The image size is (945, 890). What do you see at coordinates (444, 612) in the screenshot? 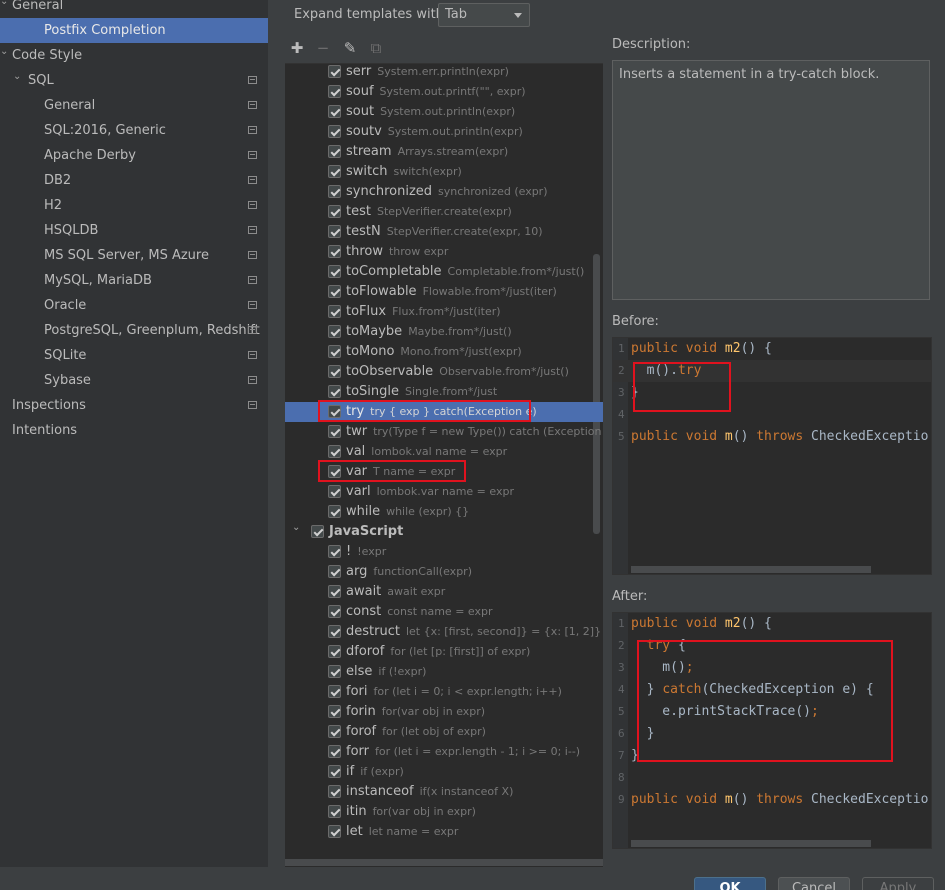
I see `template-row: const const name = expr` at bounding box center [444, 612].